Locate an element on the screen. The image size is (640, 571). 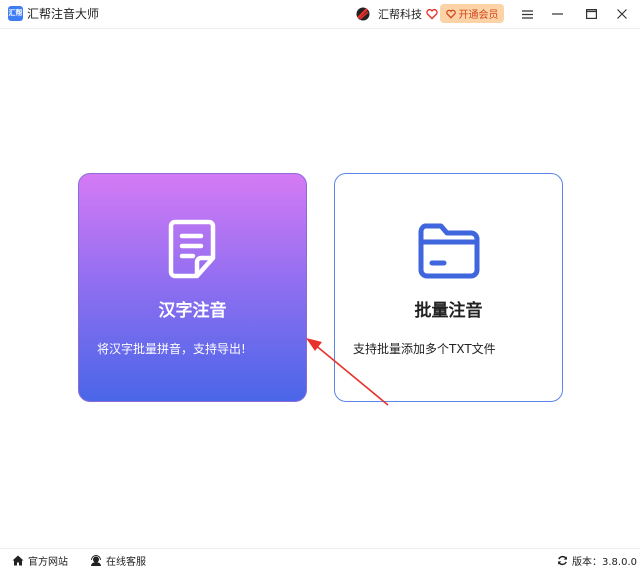
vip-heart-icon is located at coordinates (450, 14).